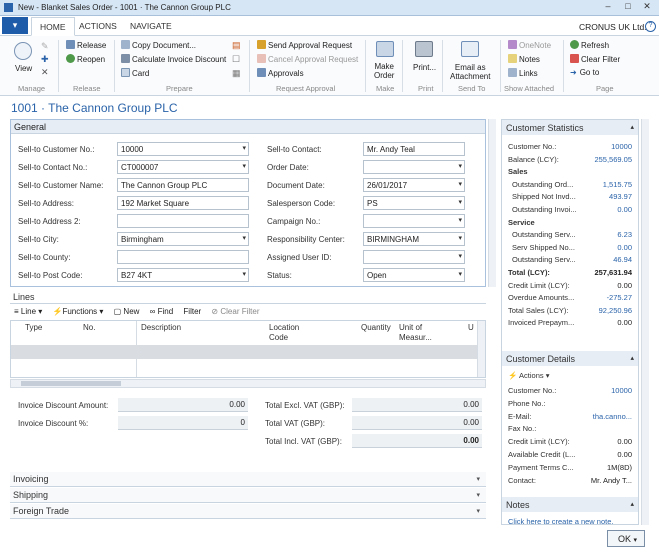  What do you see at coordinates (45, 59) in the screenshot?
I see `new-icon: ✚` at bounding box center [45, 59].